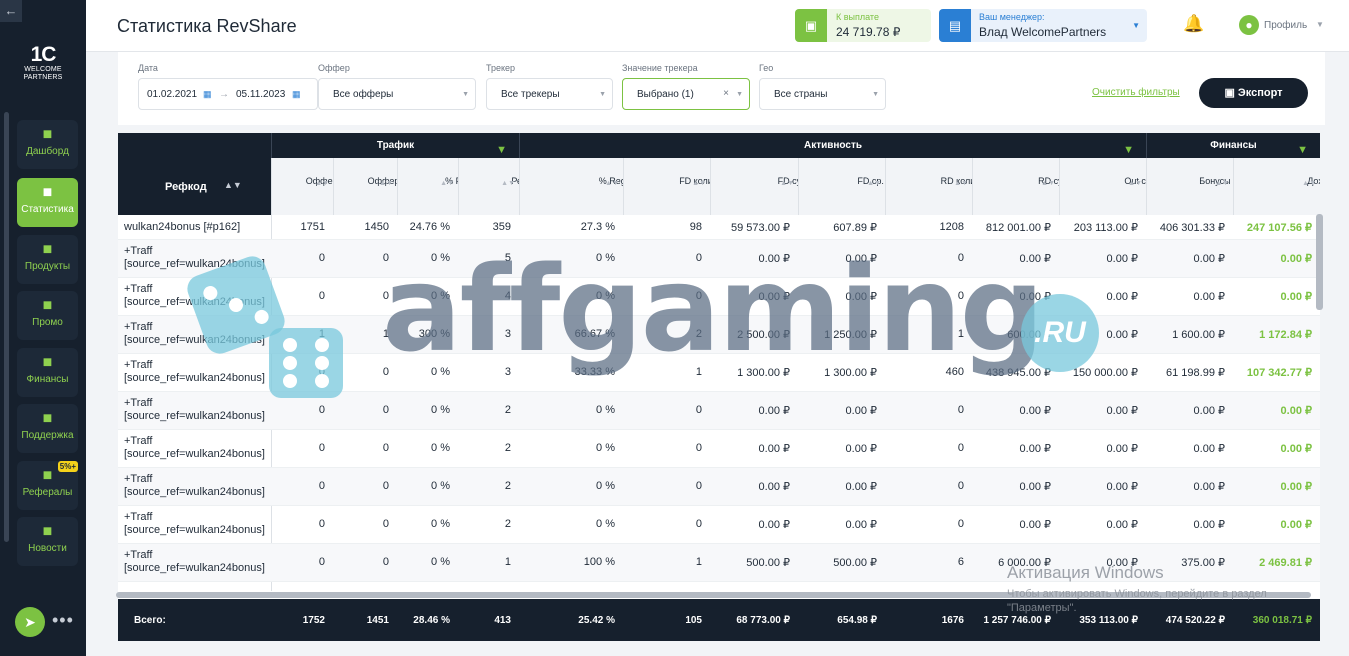 This screenshot has height=656, width=1349. Describe the element at coordinates (397, 94) in the screenshot. I see `offer-select: Все офферы ▼` at that location.